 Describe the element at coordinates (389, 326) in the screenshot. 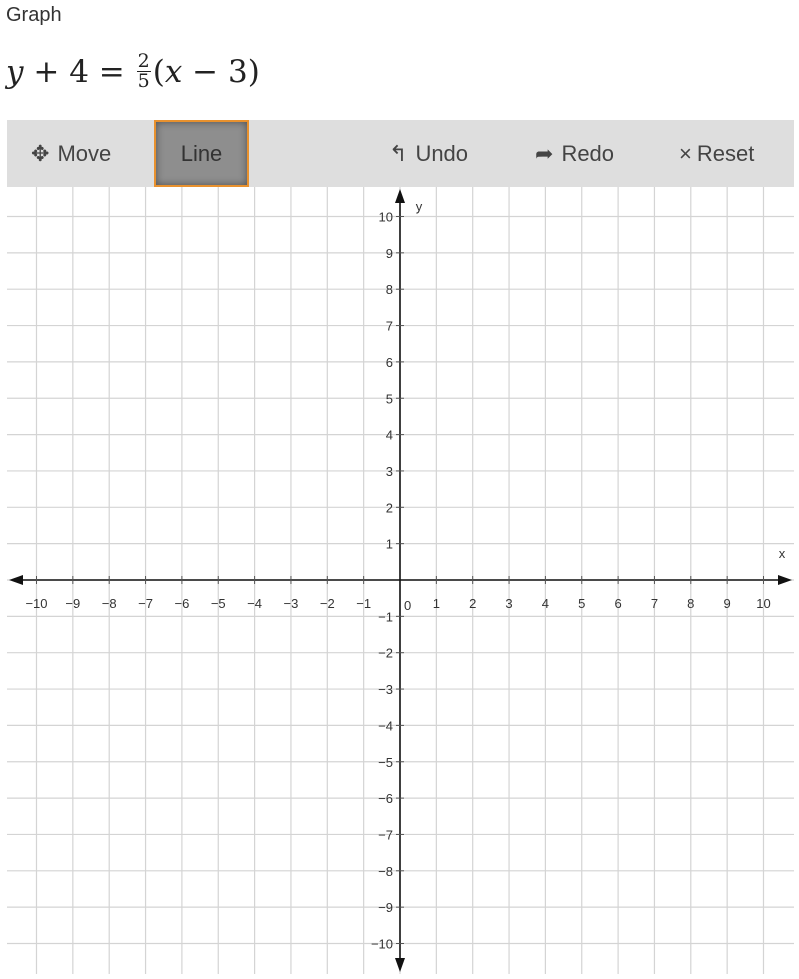

I see `y-tick-label: 7` at that location.